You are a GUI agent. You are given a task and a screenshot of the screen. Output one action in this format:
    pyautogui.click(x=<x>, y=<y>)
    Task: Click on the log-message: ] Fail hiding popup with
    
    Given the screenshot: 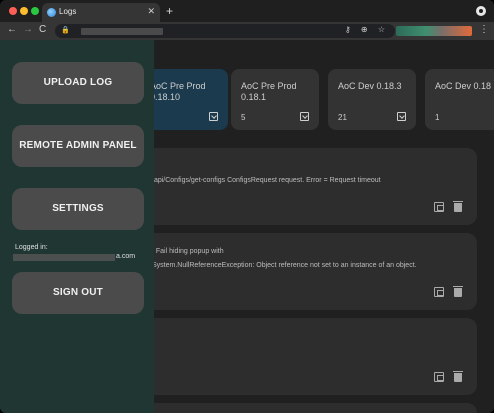 What is the action you would take?
    pyautogui.click(x=188, y=251)
    